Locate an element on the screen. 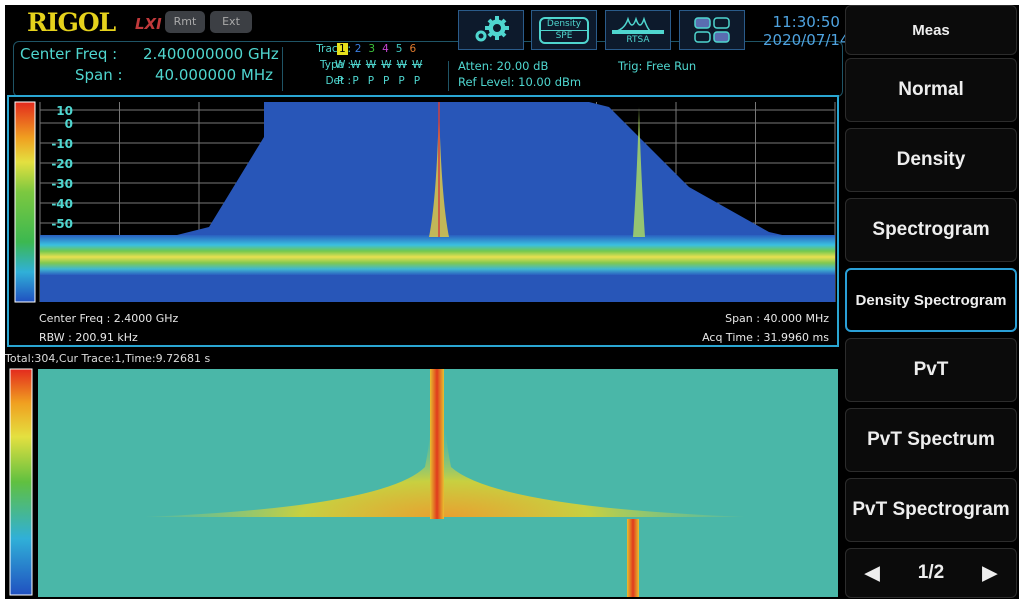  settings-button is located at coordinates (491, 30).